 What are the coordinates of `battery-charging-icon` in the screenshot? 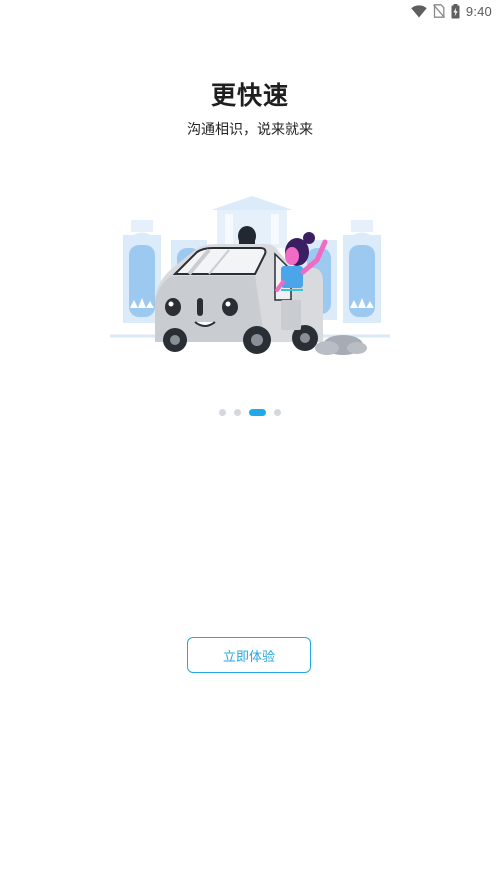 It's located at (455, 11).